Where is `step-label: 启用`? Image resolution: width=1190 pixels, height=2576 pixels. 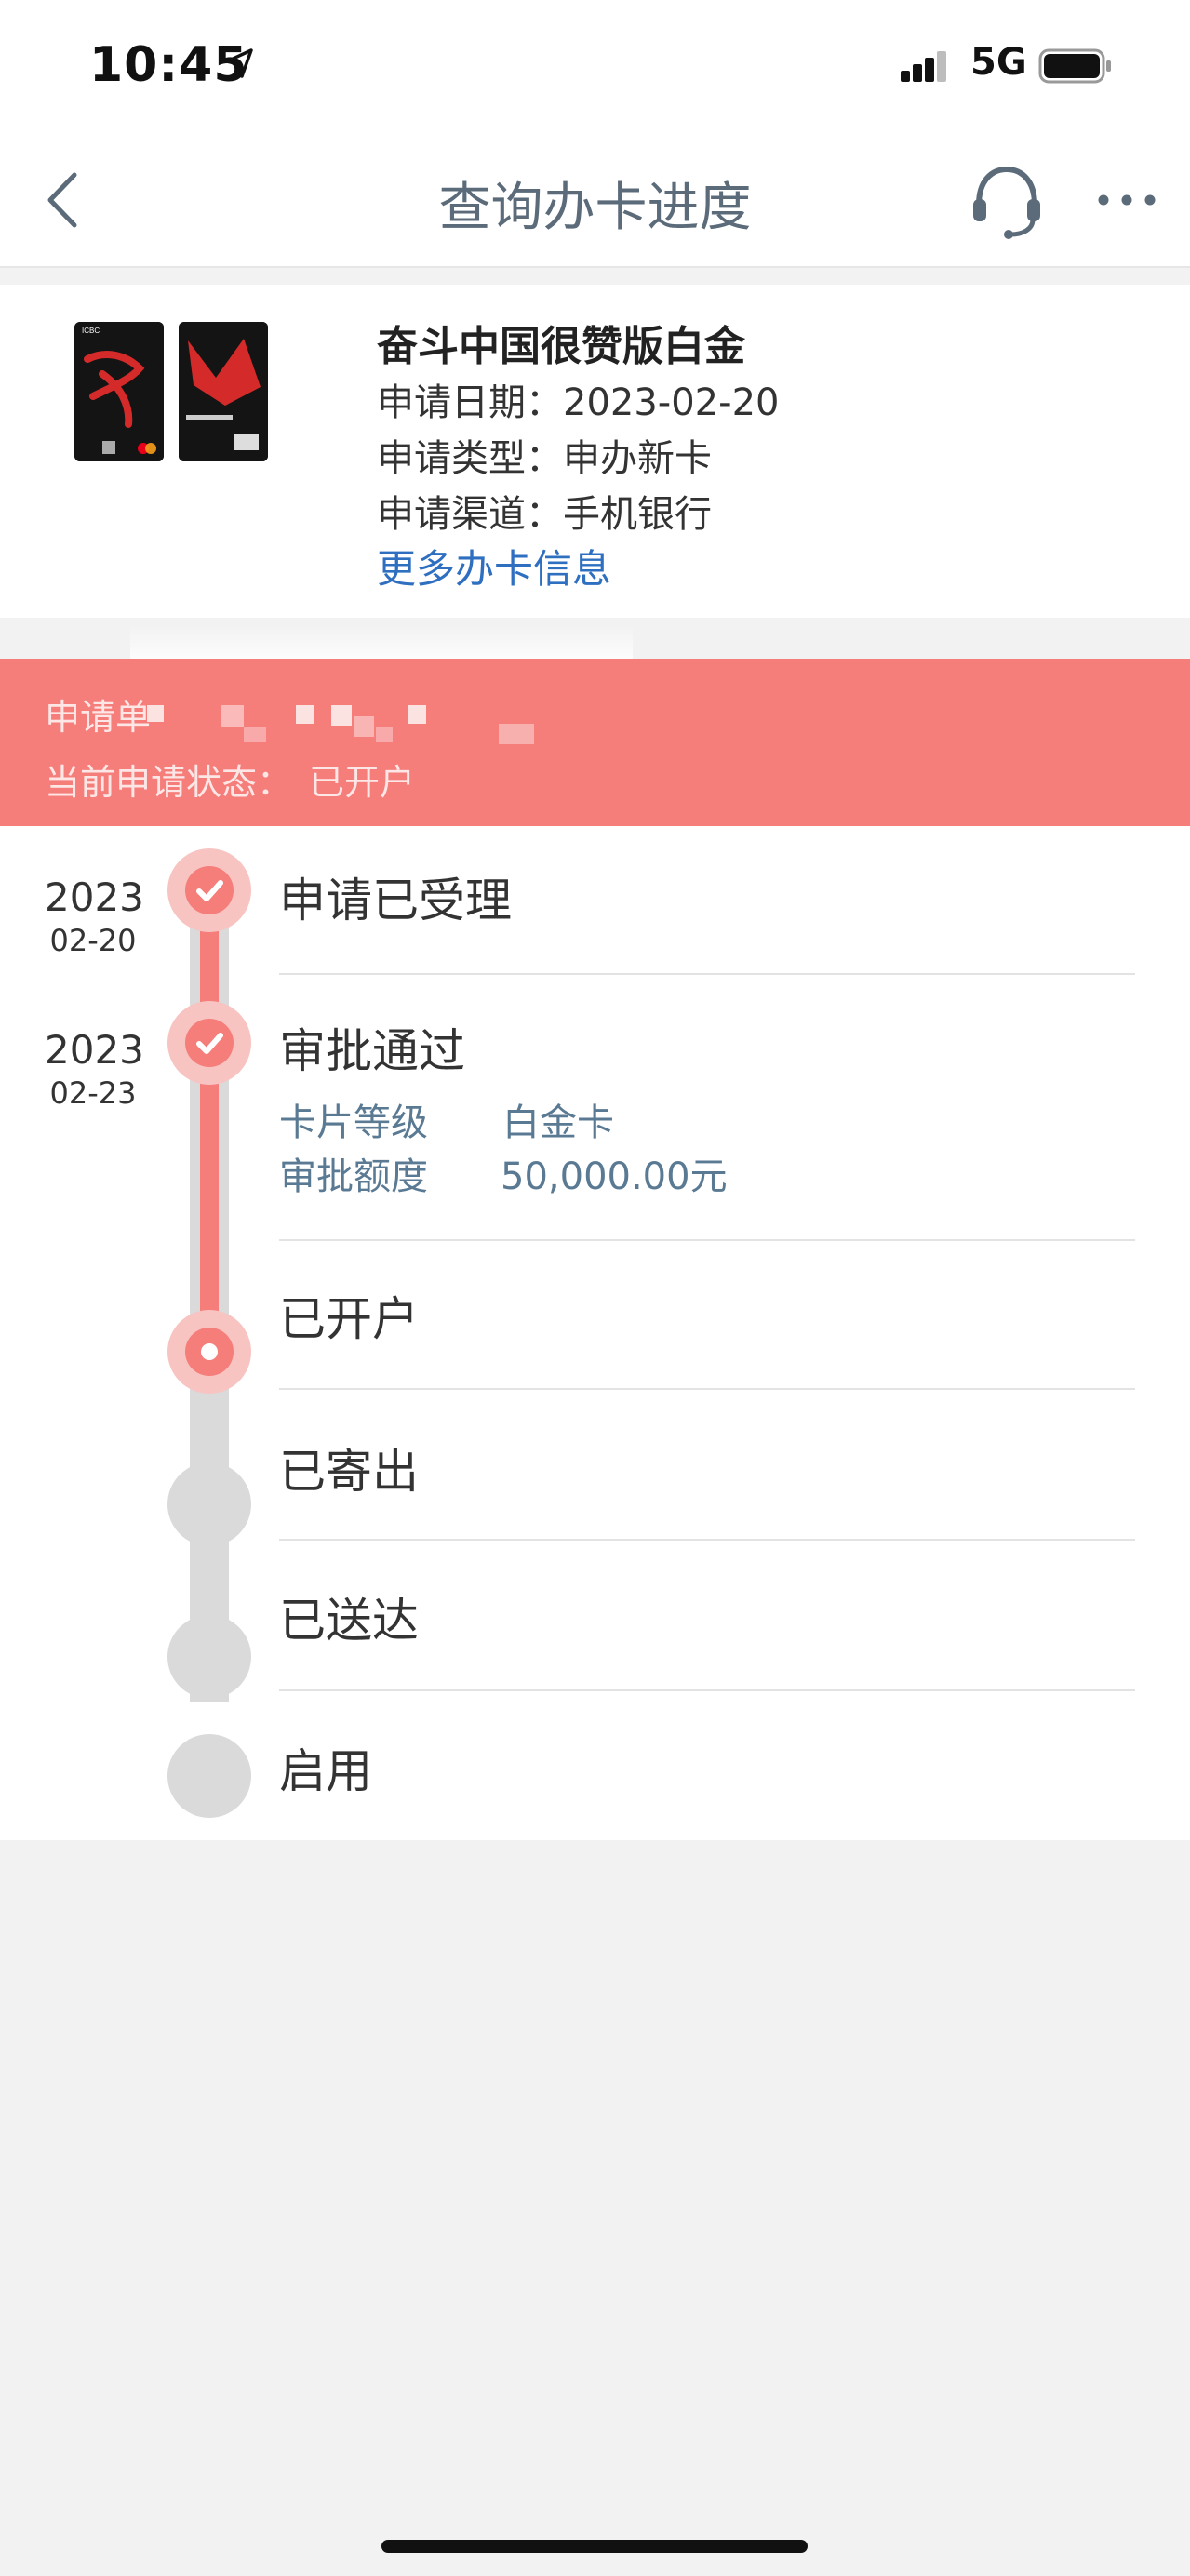
step-label: 启用 is located at coordinates (325, 1771).